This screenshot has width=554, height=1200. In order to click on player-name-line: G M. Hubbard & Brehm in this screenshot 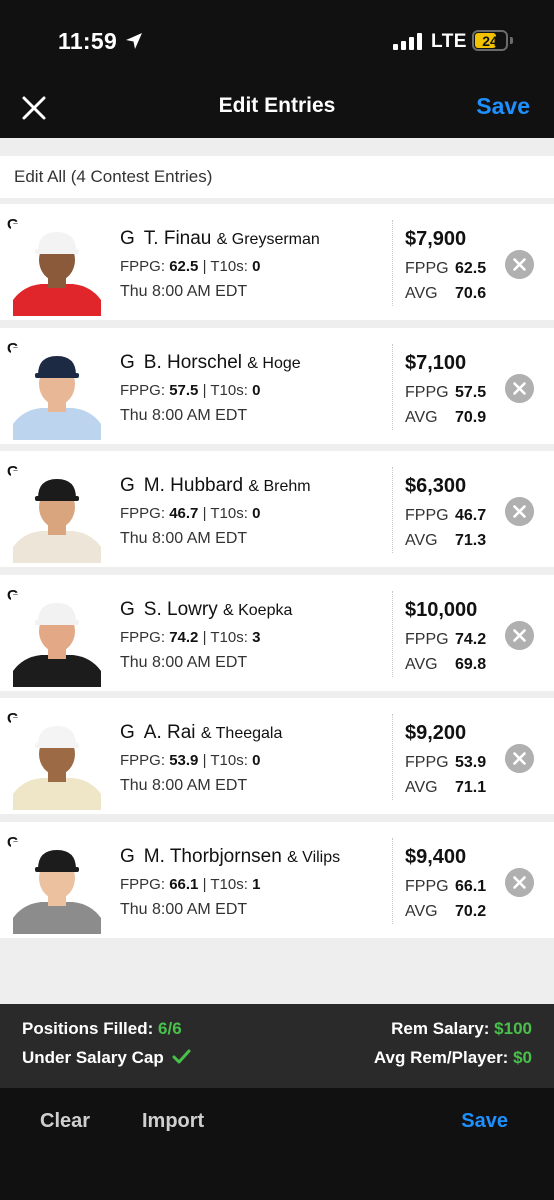, I will do `click(215, 486)`.